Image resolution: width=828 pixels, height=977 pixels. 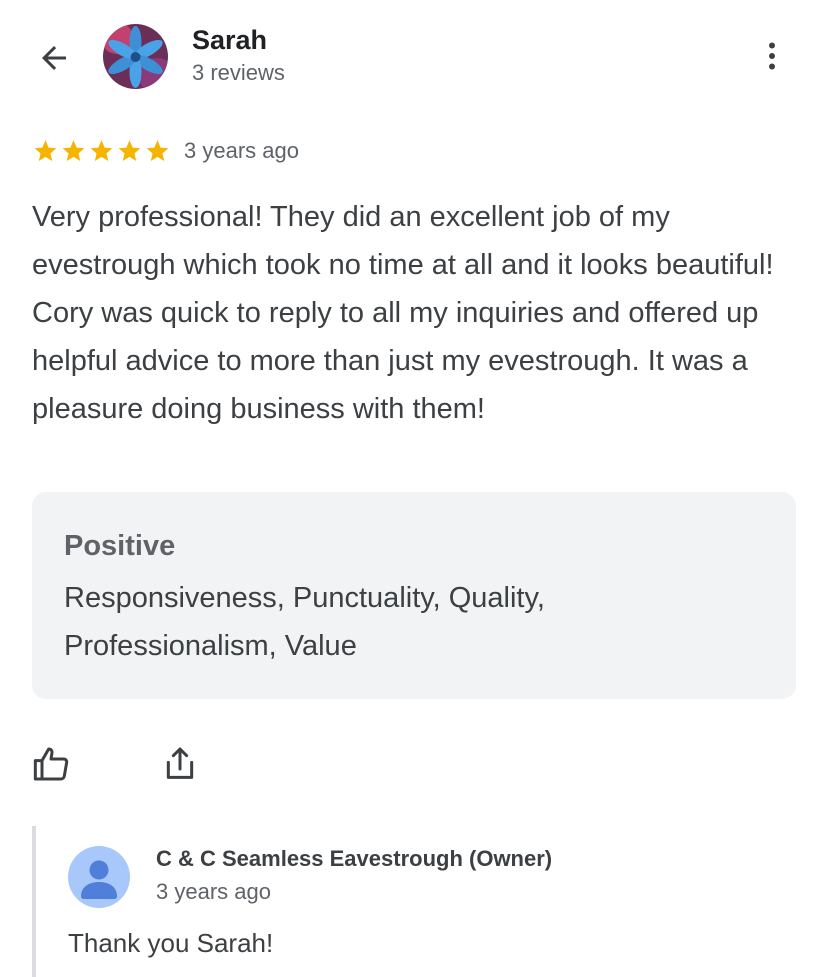 I want to click on person-icon, so click(x=99, y=879).